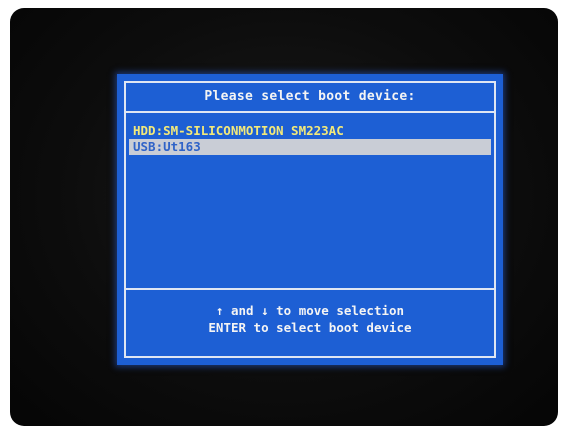 The image size is (562, 429). What do you see at coordinates (310, 98) in the screenshot?
I see `dialog-title: Please select boot device:` at bounding box center [310, 98].